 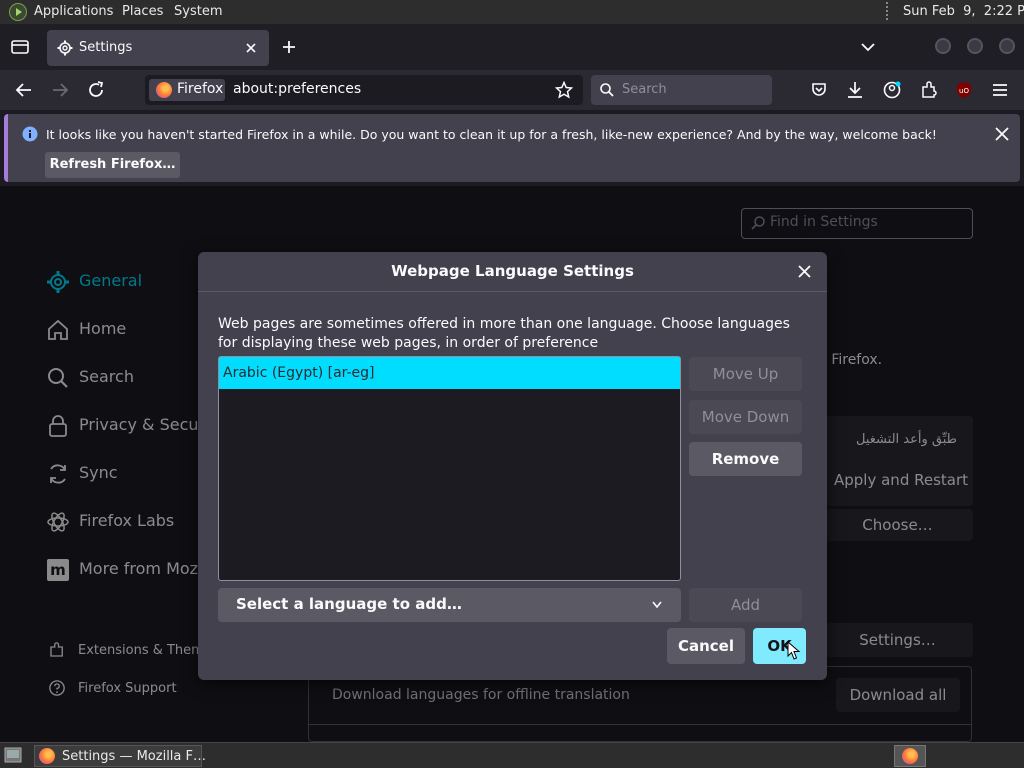 What do you see at coordinates (200, 89) in the screenshot?
I see `identity-label: Firefox` at bounding box center [200, 89].